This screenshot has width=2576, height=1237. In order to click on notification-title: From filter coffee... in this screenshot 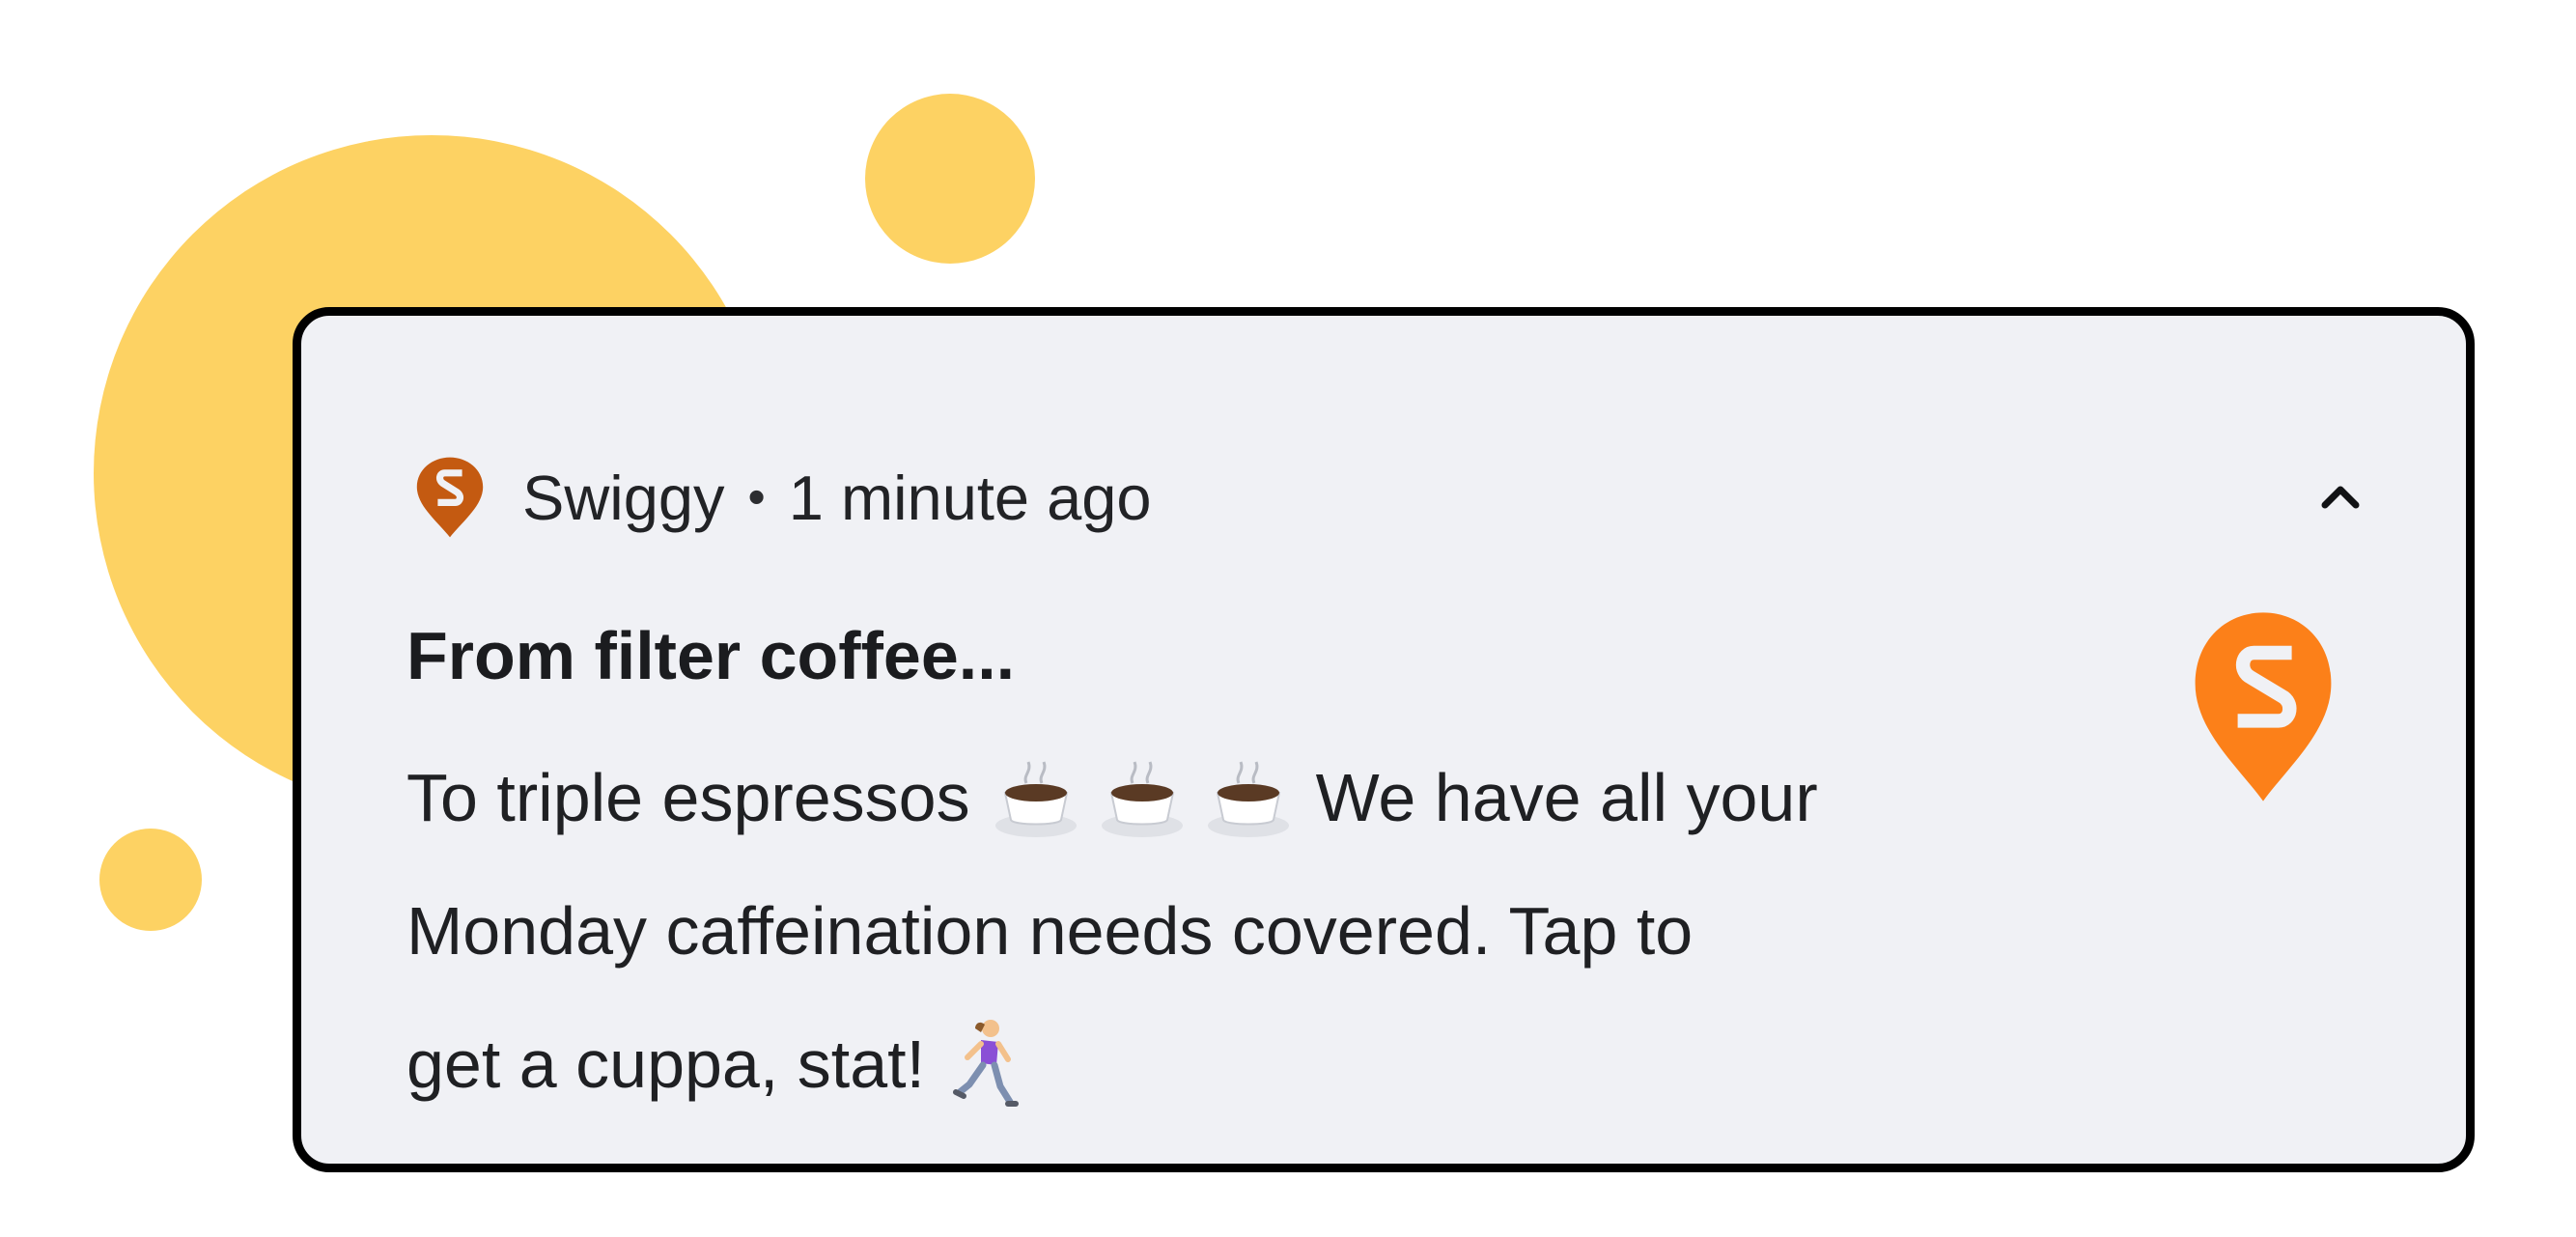, I will do `click(711, 655)`.